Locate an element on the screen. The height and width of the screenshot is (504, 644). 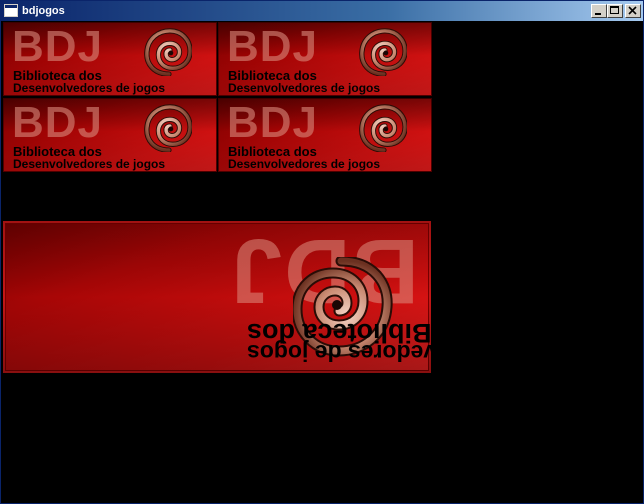
maximize-button is located at coordinates (615, 11).